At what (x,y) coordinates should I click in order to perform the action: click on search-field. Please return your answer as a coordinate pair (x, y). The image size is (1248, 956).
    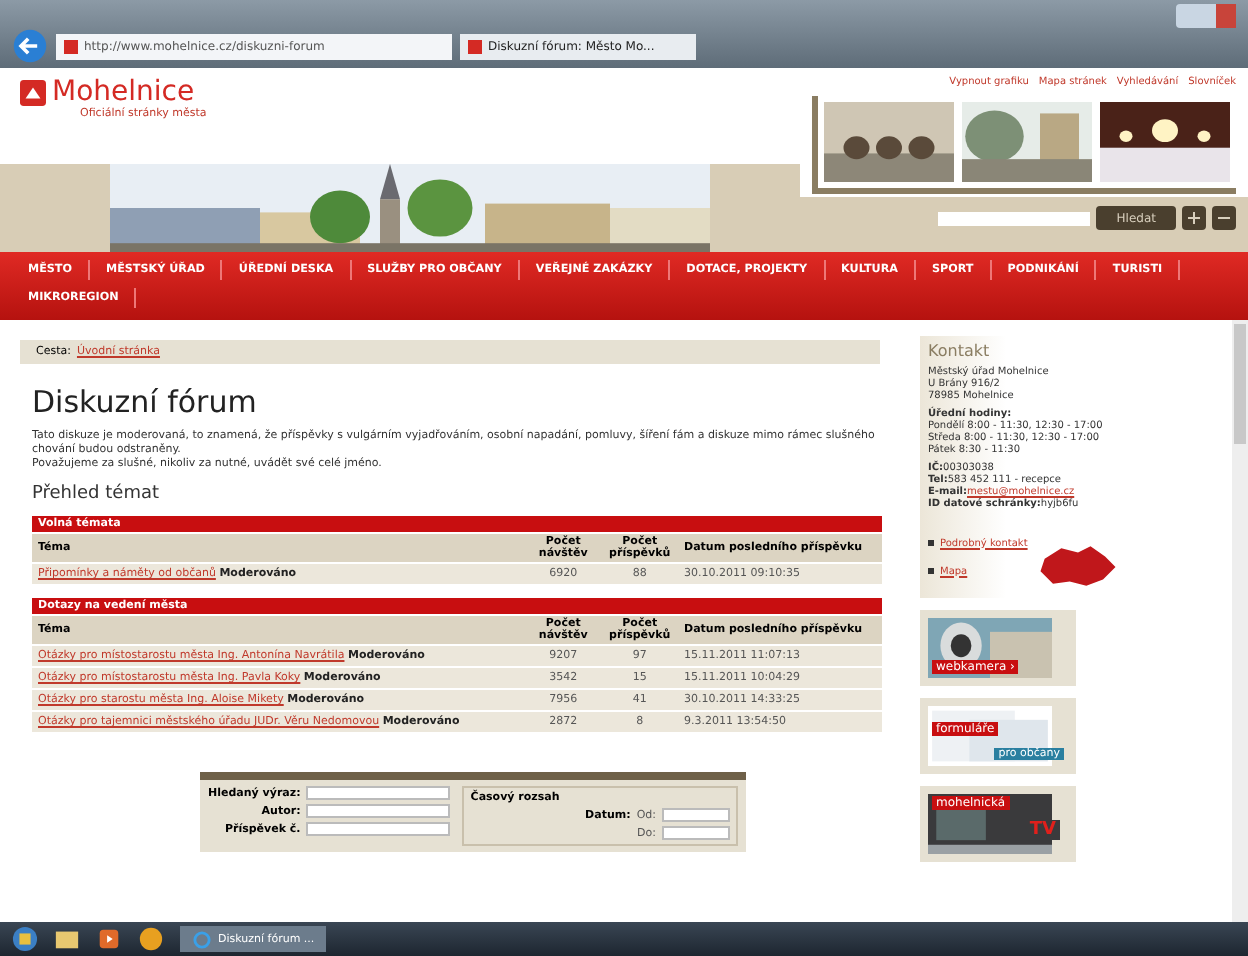
    Looking at the image, I should click on (1014, 218).